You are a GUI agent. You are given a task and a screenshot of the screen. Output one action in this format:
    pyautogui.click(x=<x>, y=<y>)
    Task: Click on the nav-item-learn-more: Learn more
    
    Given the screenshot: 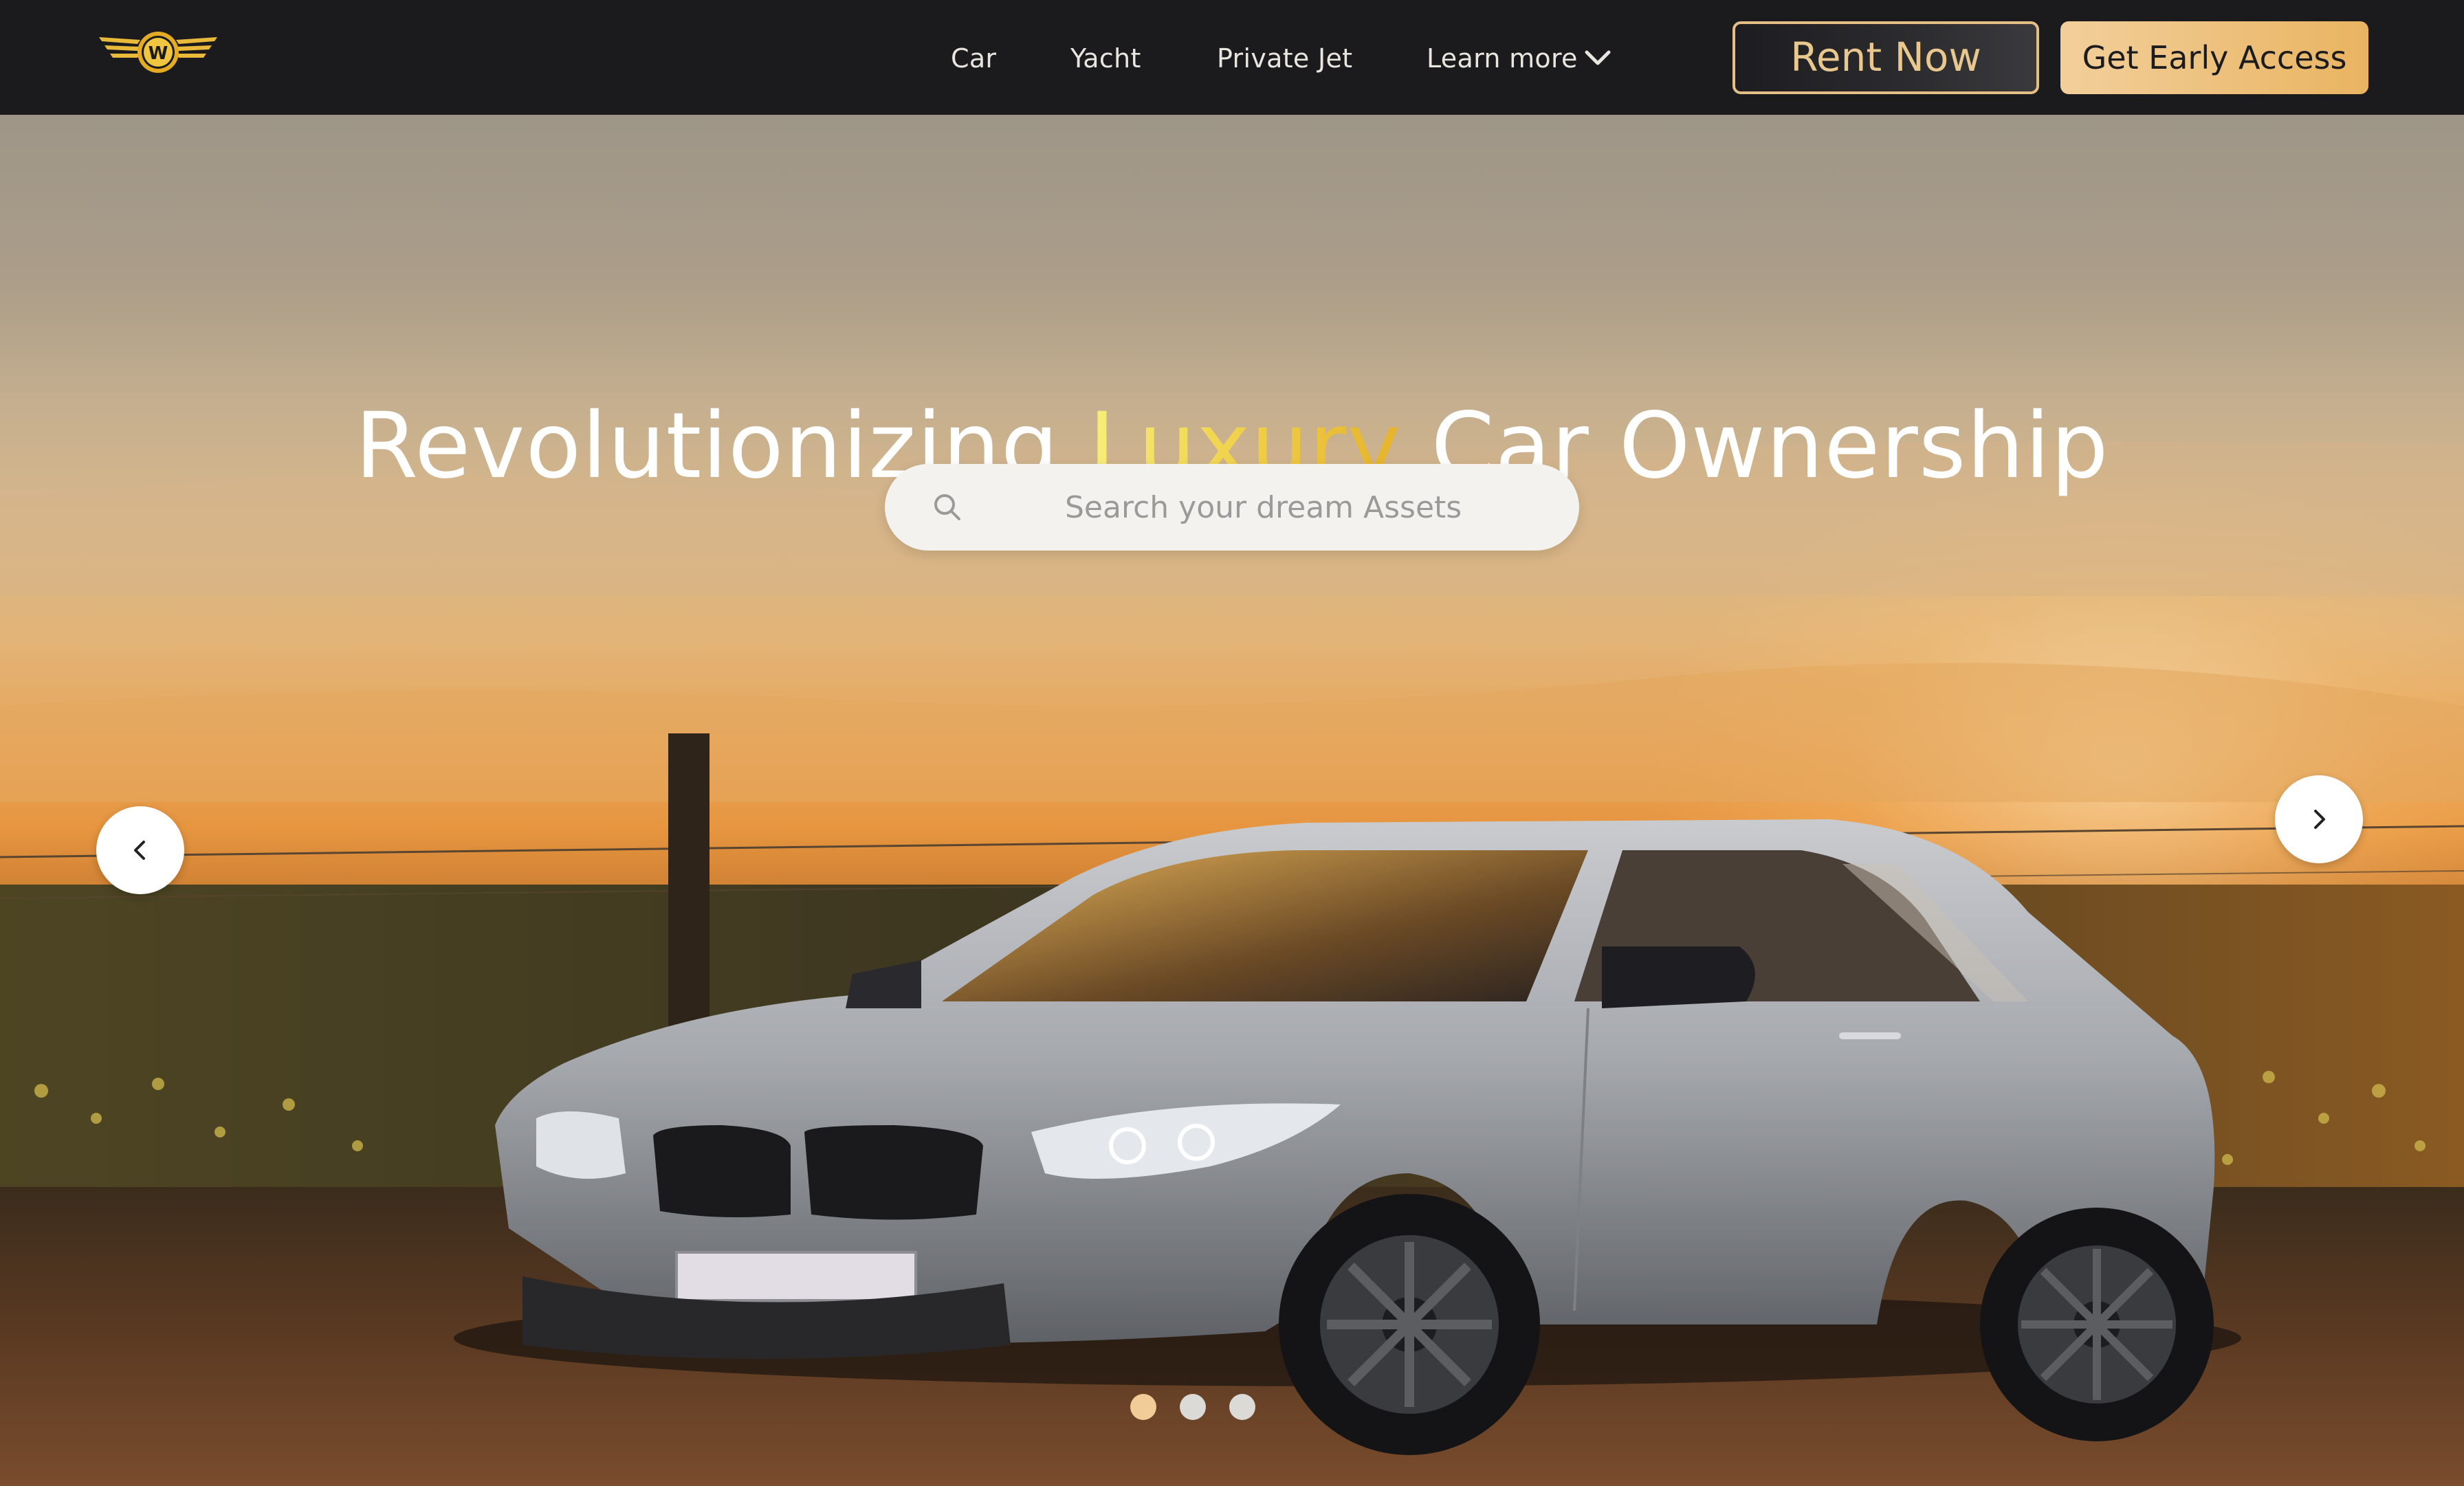 What is the action you would take?
    pyautogui.click(x=1502, y=59)
    